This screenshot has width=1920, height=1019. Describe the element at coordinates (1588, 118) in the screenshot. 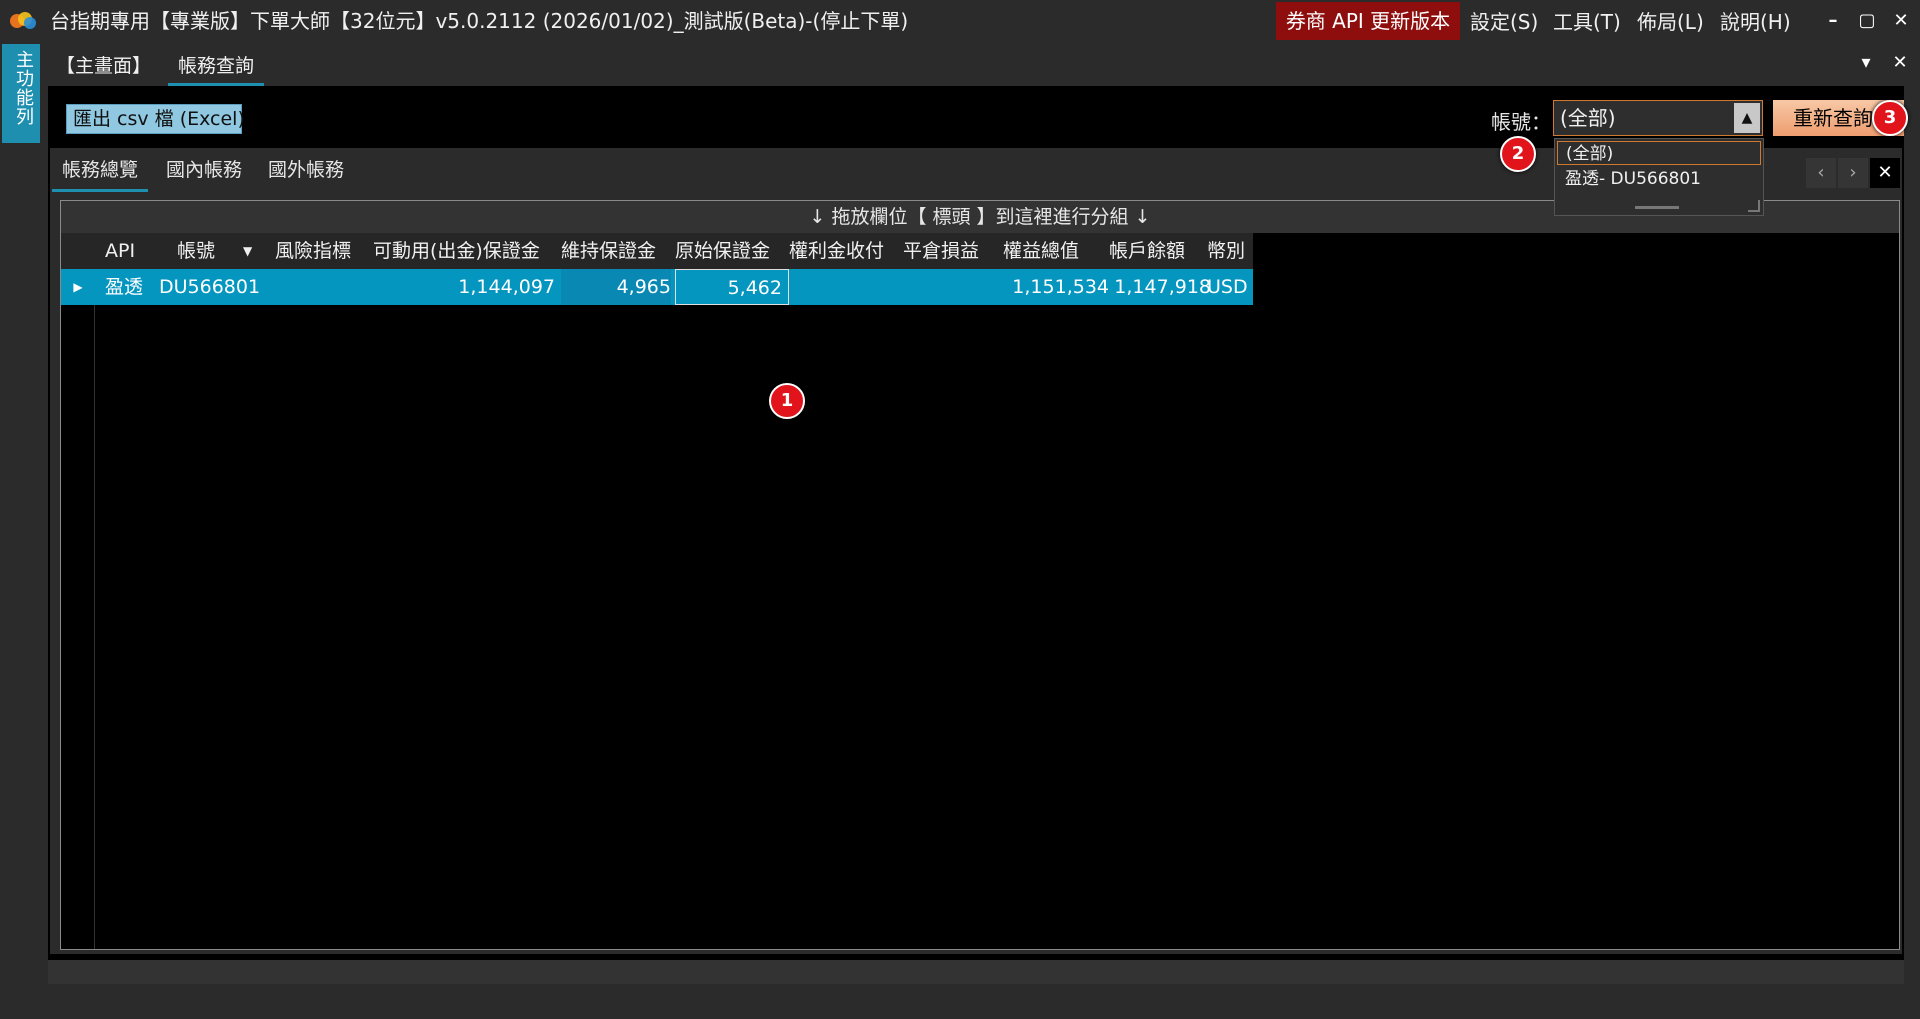

I see `account-select-value: (全部)` at that location.